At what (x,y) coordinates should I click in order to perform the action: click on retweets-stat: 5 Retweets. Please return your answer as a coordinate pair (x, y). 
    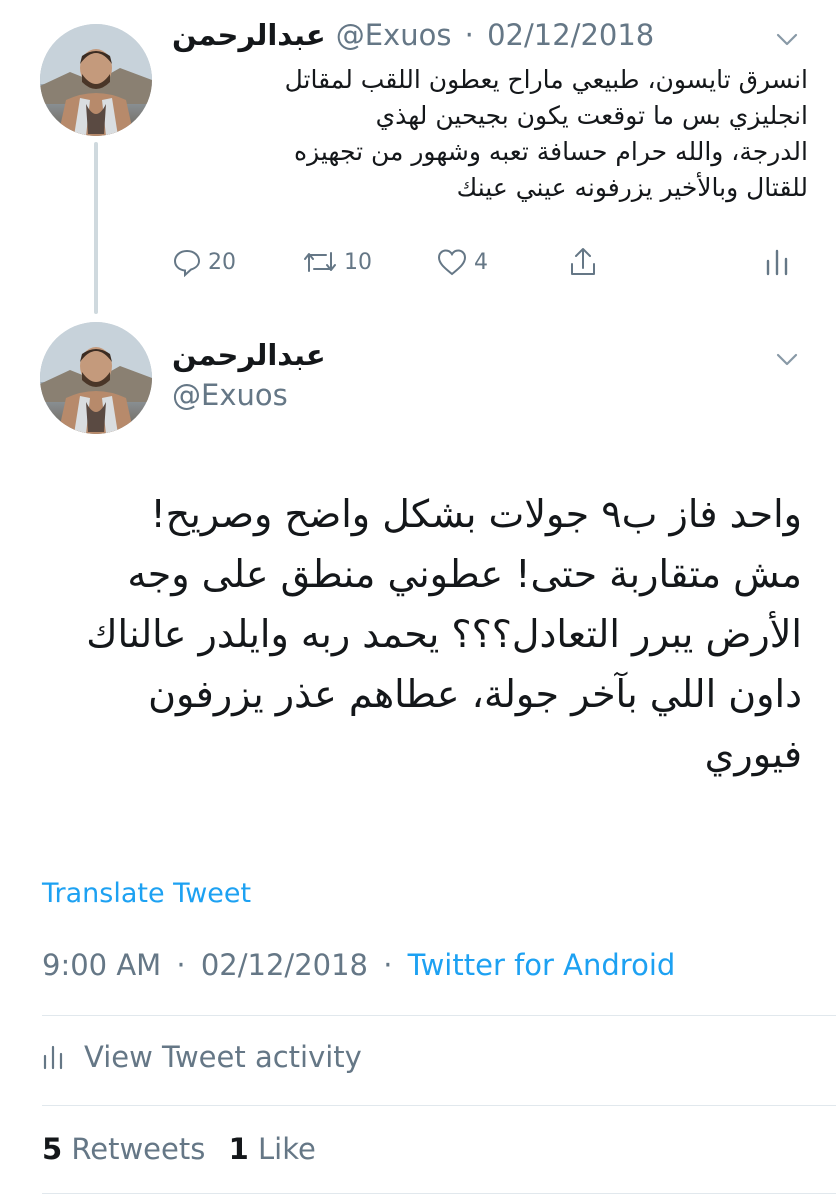
    Looking at the image, I should click on (128, 1149).